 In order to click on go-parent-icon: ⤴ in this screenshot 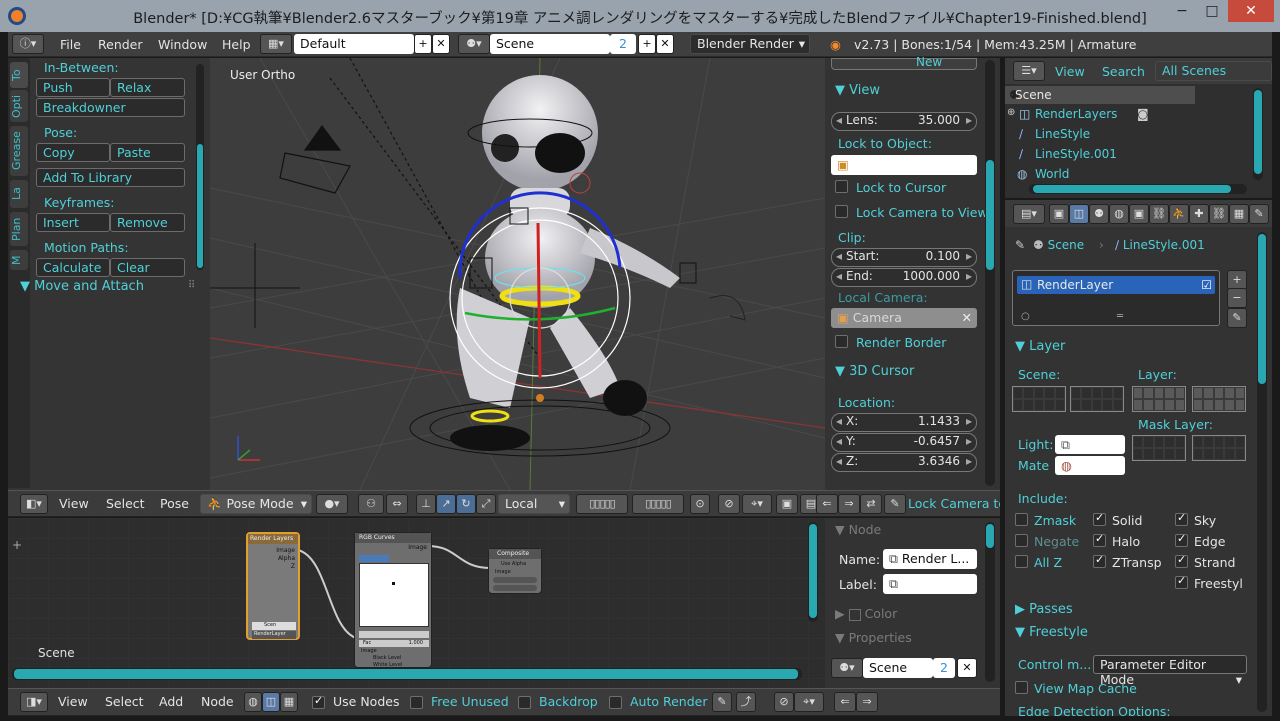, I will do `click(746, 702)`.